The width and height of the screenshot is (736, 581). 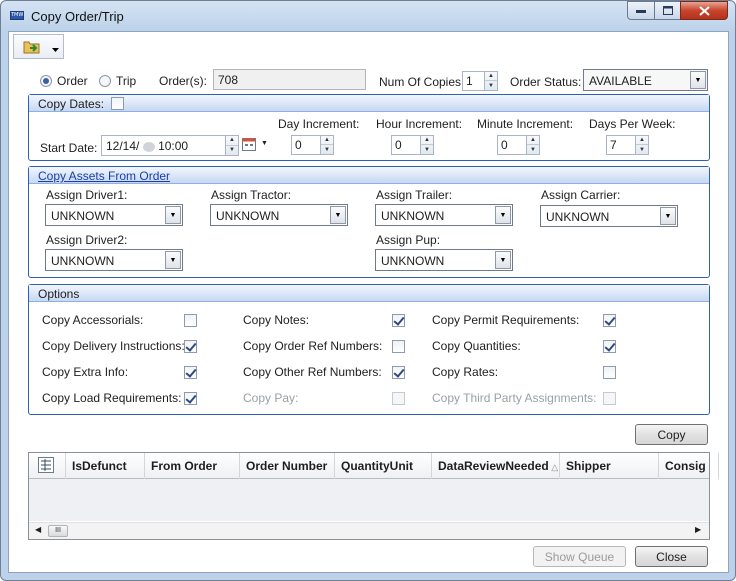 What do you see at coordinates (114, 215) in the screenshot?
I see `driver1-select: UNKNOWN ▼` at bounding box center [114, 215].